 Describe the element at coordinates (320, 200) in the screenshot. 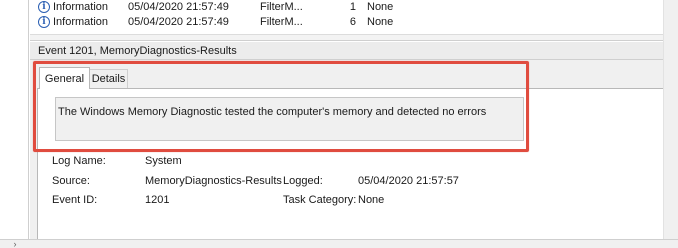

I see `task-category-label: Task Category:` at that location.